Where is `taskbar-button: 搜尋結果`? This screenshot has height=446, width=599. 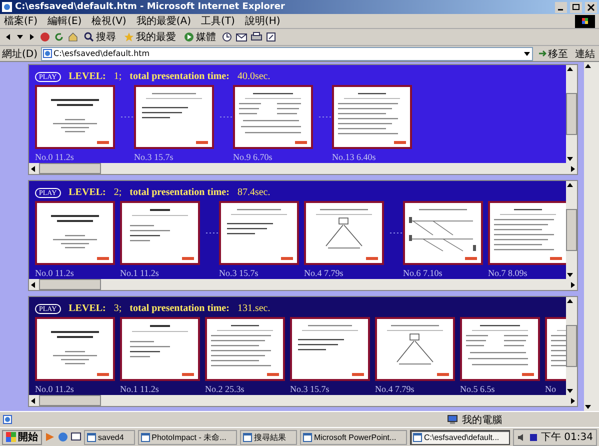
taskbar-button: 搜尋結果 is located at coordinates (268, 437).